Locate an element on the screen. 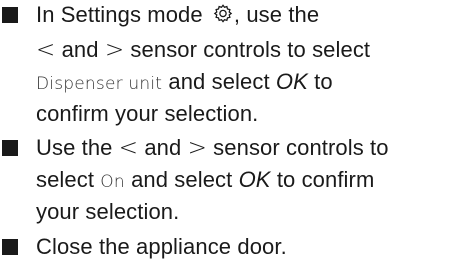 The height and width of the screenshot is (266, 457). step-text: your selection. is located at coordinates (108, 211).